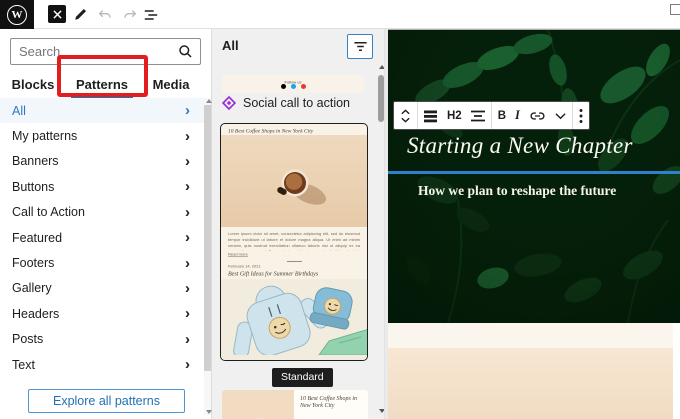 Image resolution: width=680 pixels, height=419 pixels. I want to click on social-icon-black, so click(283, 86).